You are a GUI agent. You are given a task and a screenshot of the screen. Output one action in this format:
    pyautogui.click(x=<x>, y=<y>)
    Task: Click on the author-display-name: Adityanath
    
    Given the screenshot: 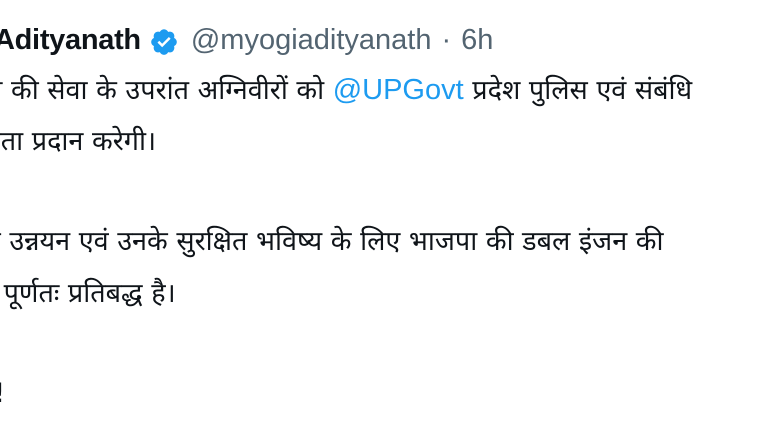 What is the action you would take?
    pyautogui.click(x=70, y=40)
    